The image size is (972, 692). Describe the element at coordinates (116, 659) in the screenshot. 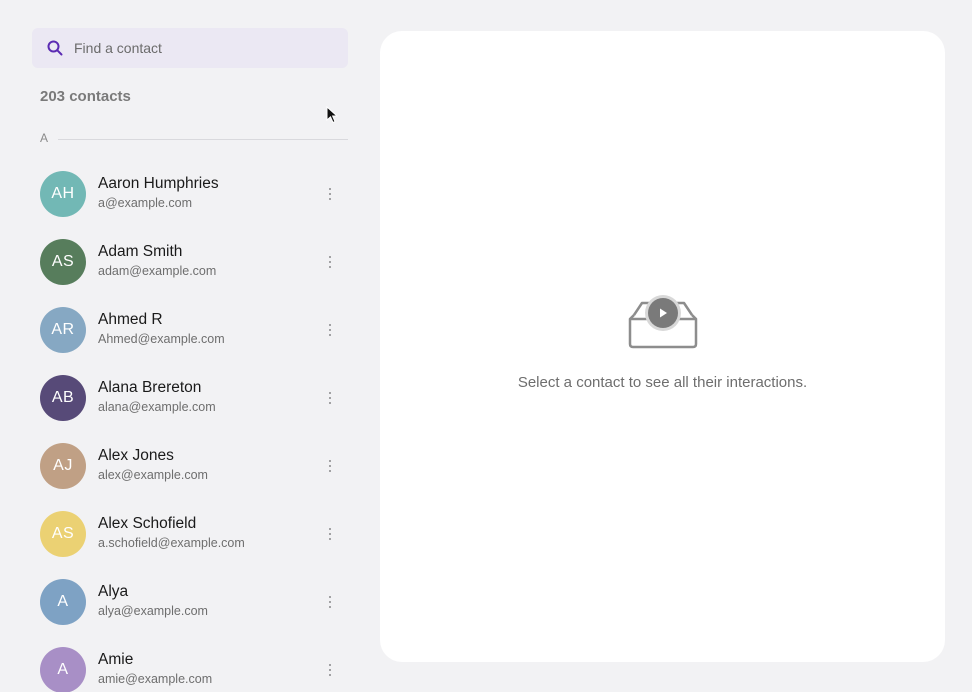

I see `contact-name: Amie` at that location.